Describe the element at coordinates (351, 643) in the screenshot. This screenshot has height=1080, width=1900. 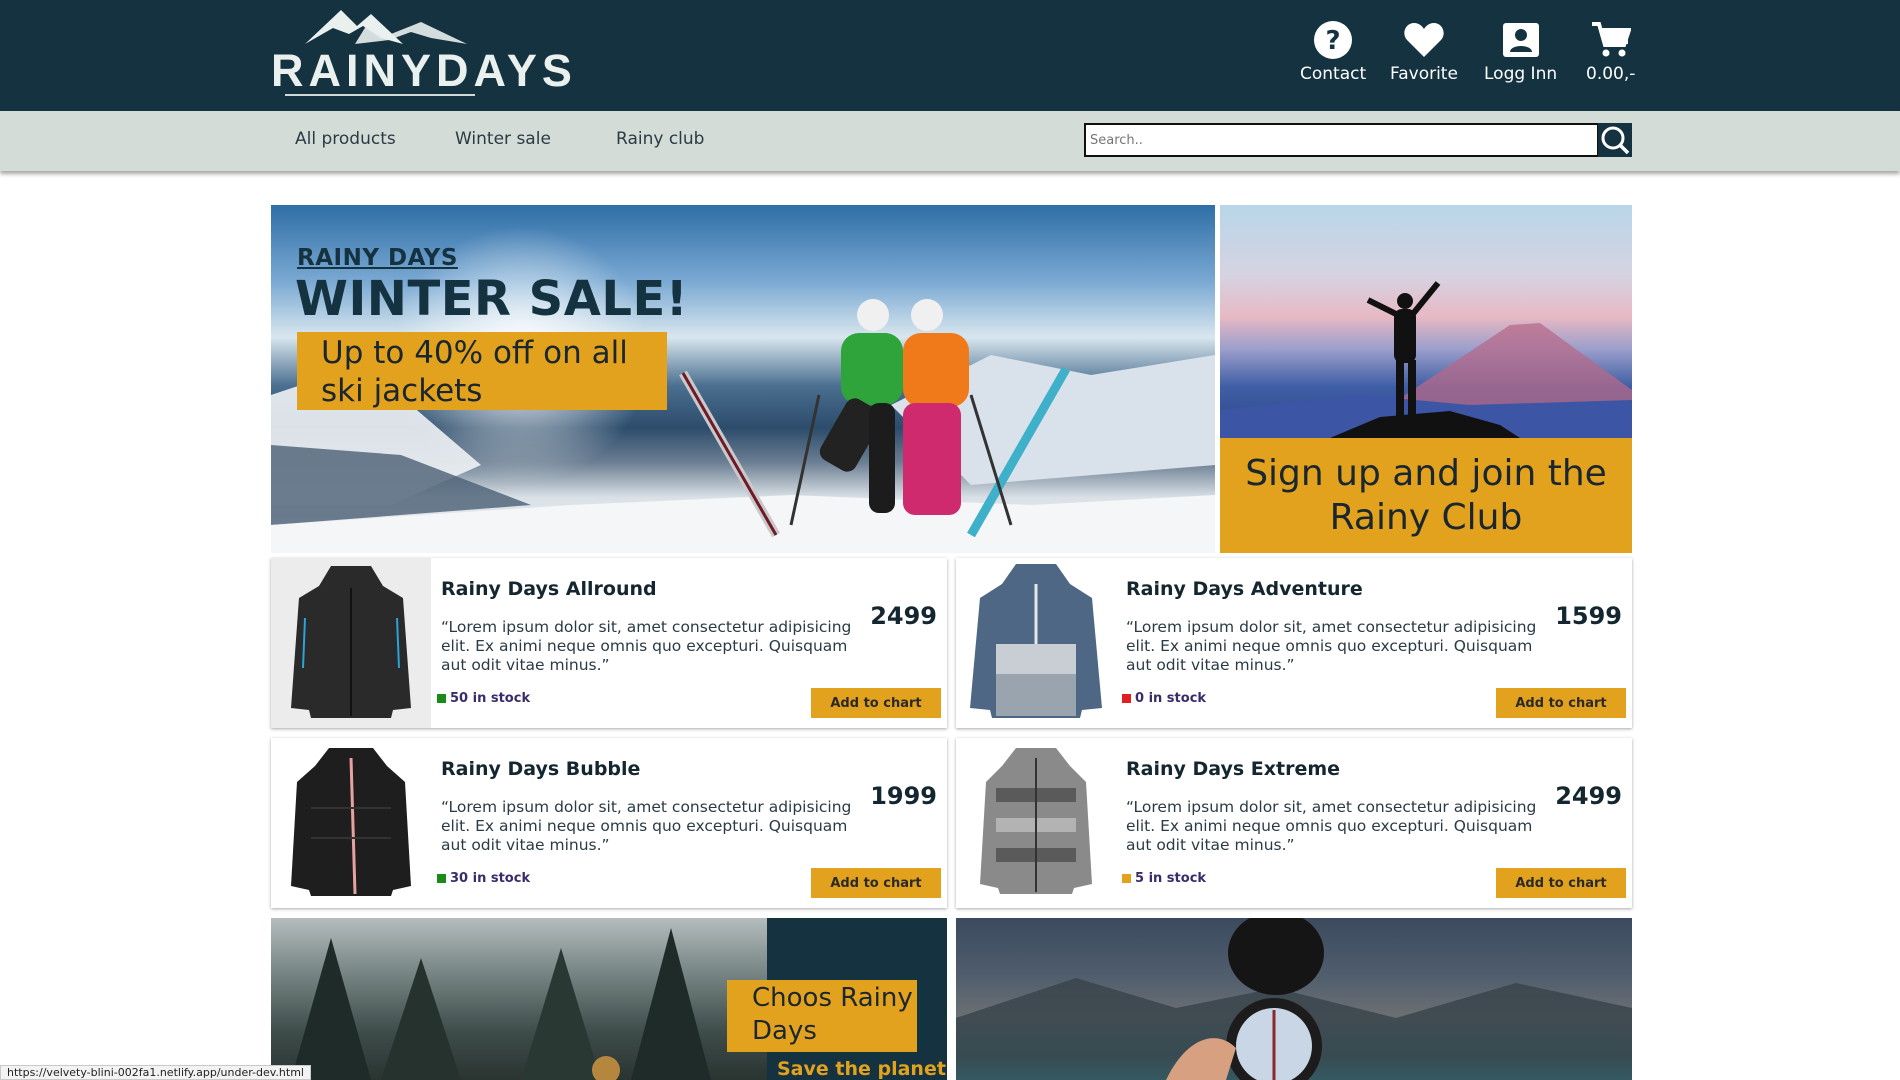
I see `product-image-allround` at that location.